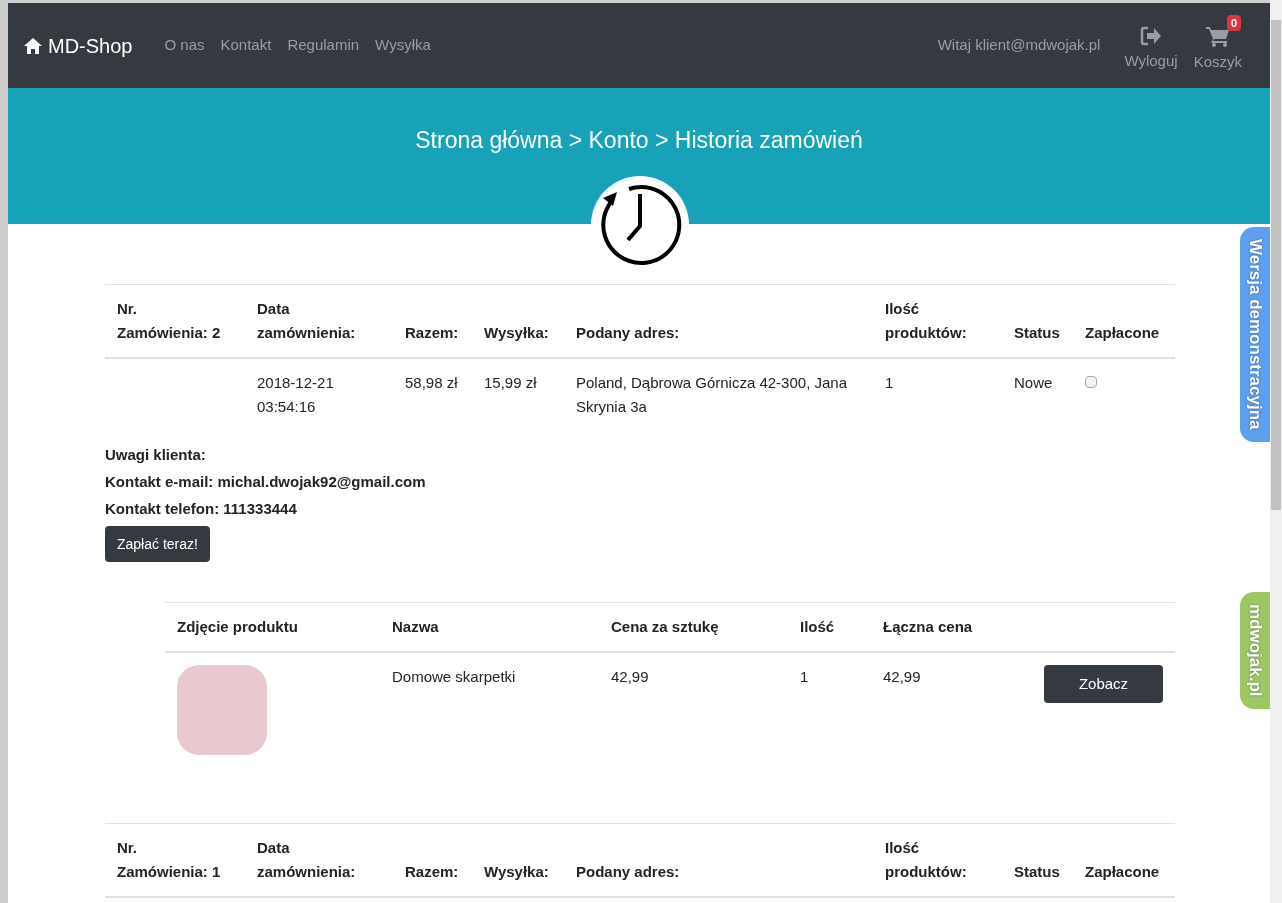  I want to click on table-cell: 58,98 zł, so click(431, 382).